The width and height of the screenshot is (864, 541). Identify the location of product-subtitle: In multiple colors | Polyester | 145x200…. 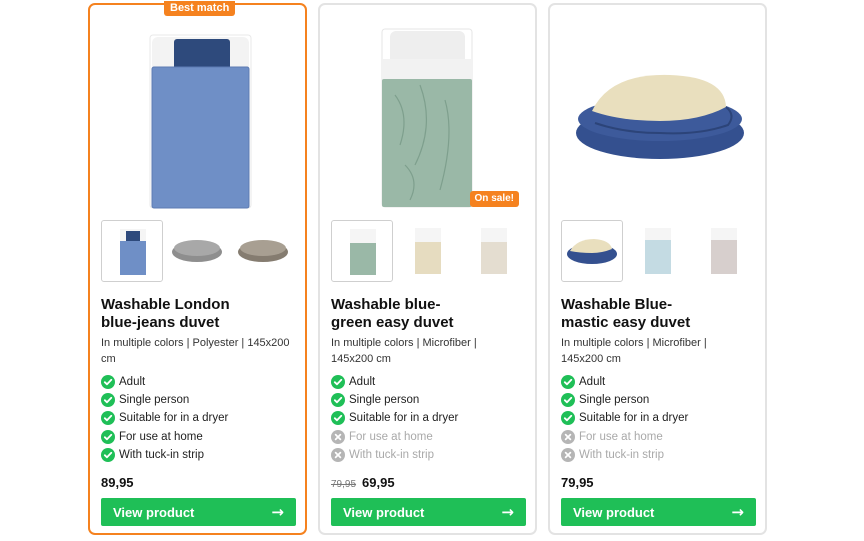
(195, 351).